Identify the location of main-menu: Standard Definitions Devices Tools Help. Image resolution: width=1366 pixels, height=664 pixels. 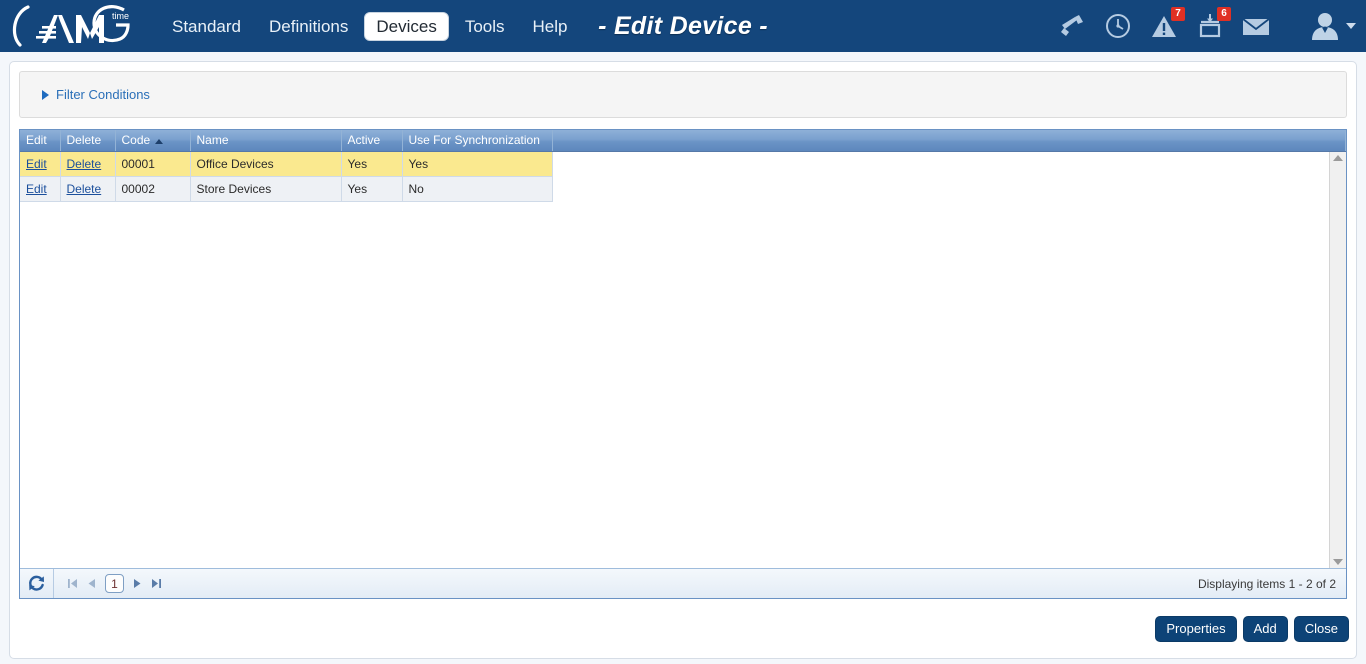
(370, 26).